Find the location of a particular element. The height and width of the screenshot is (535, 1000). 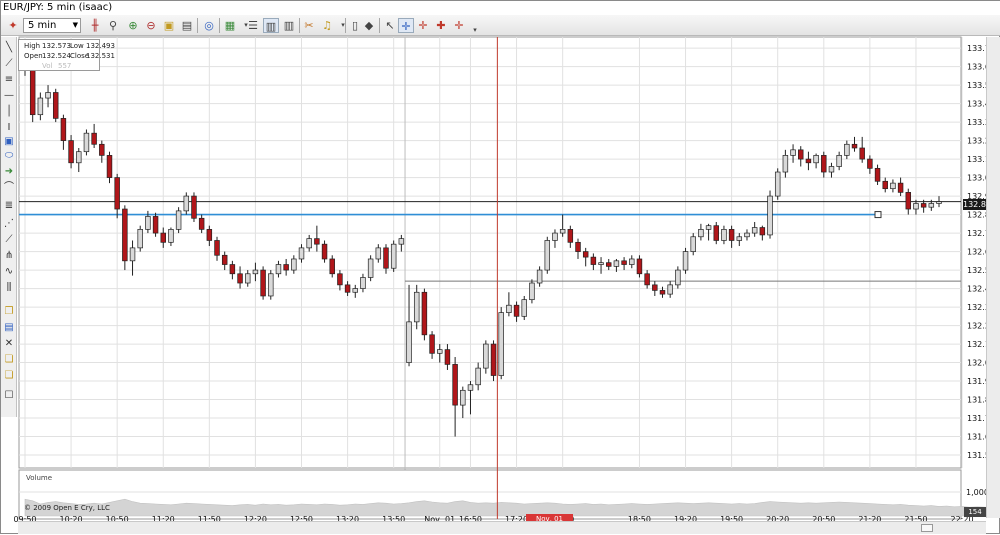

vol-label: Vol is located at coordinates (47, 66).